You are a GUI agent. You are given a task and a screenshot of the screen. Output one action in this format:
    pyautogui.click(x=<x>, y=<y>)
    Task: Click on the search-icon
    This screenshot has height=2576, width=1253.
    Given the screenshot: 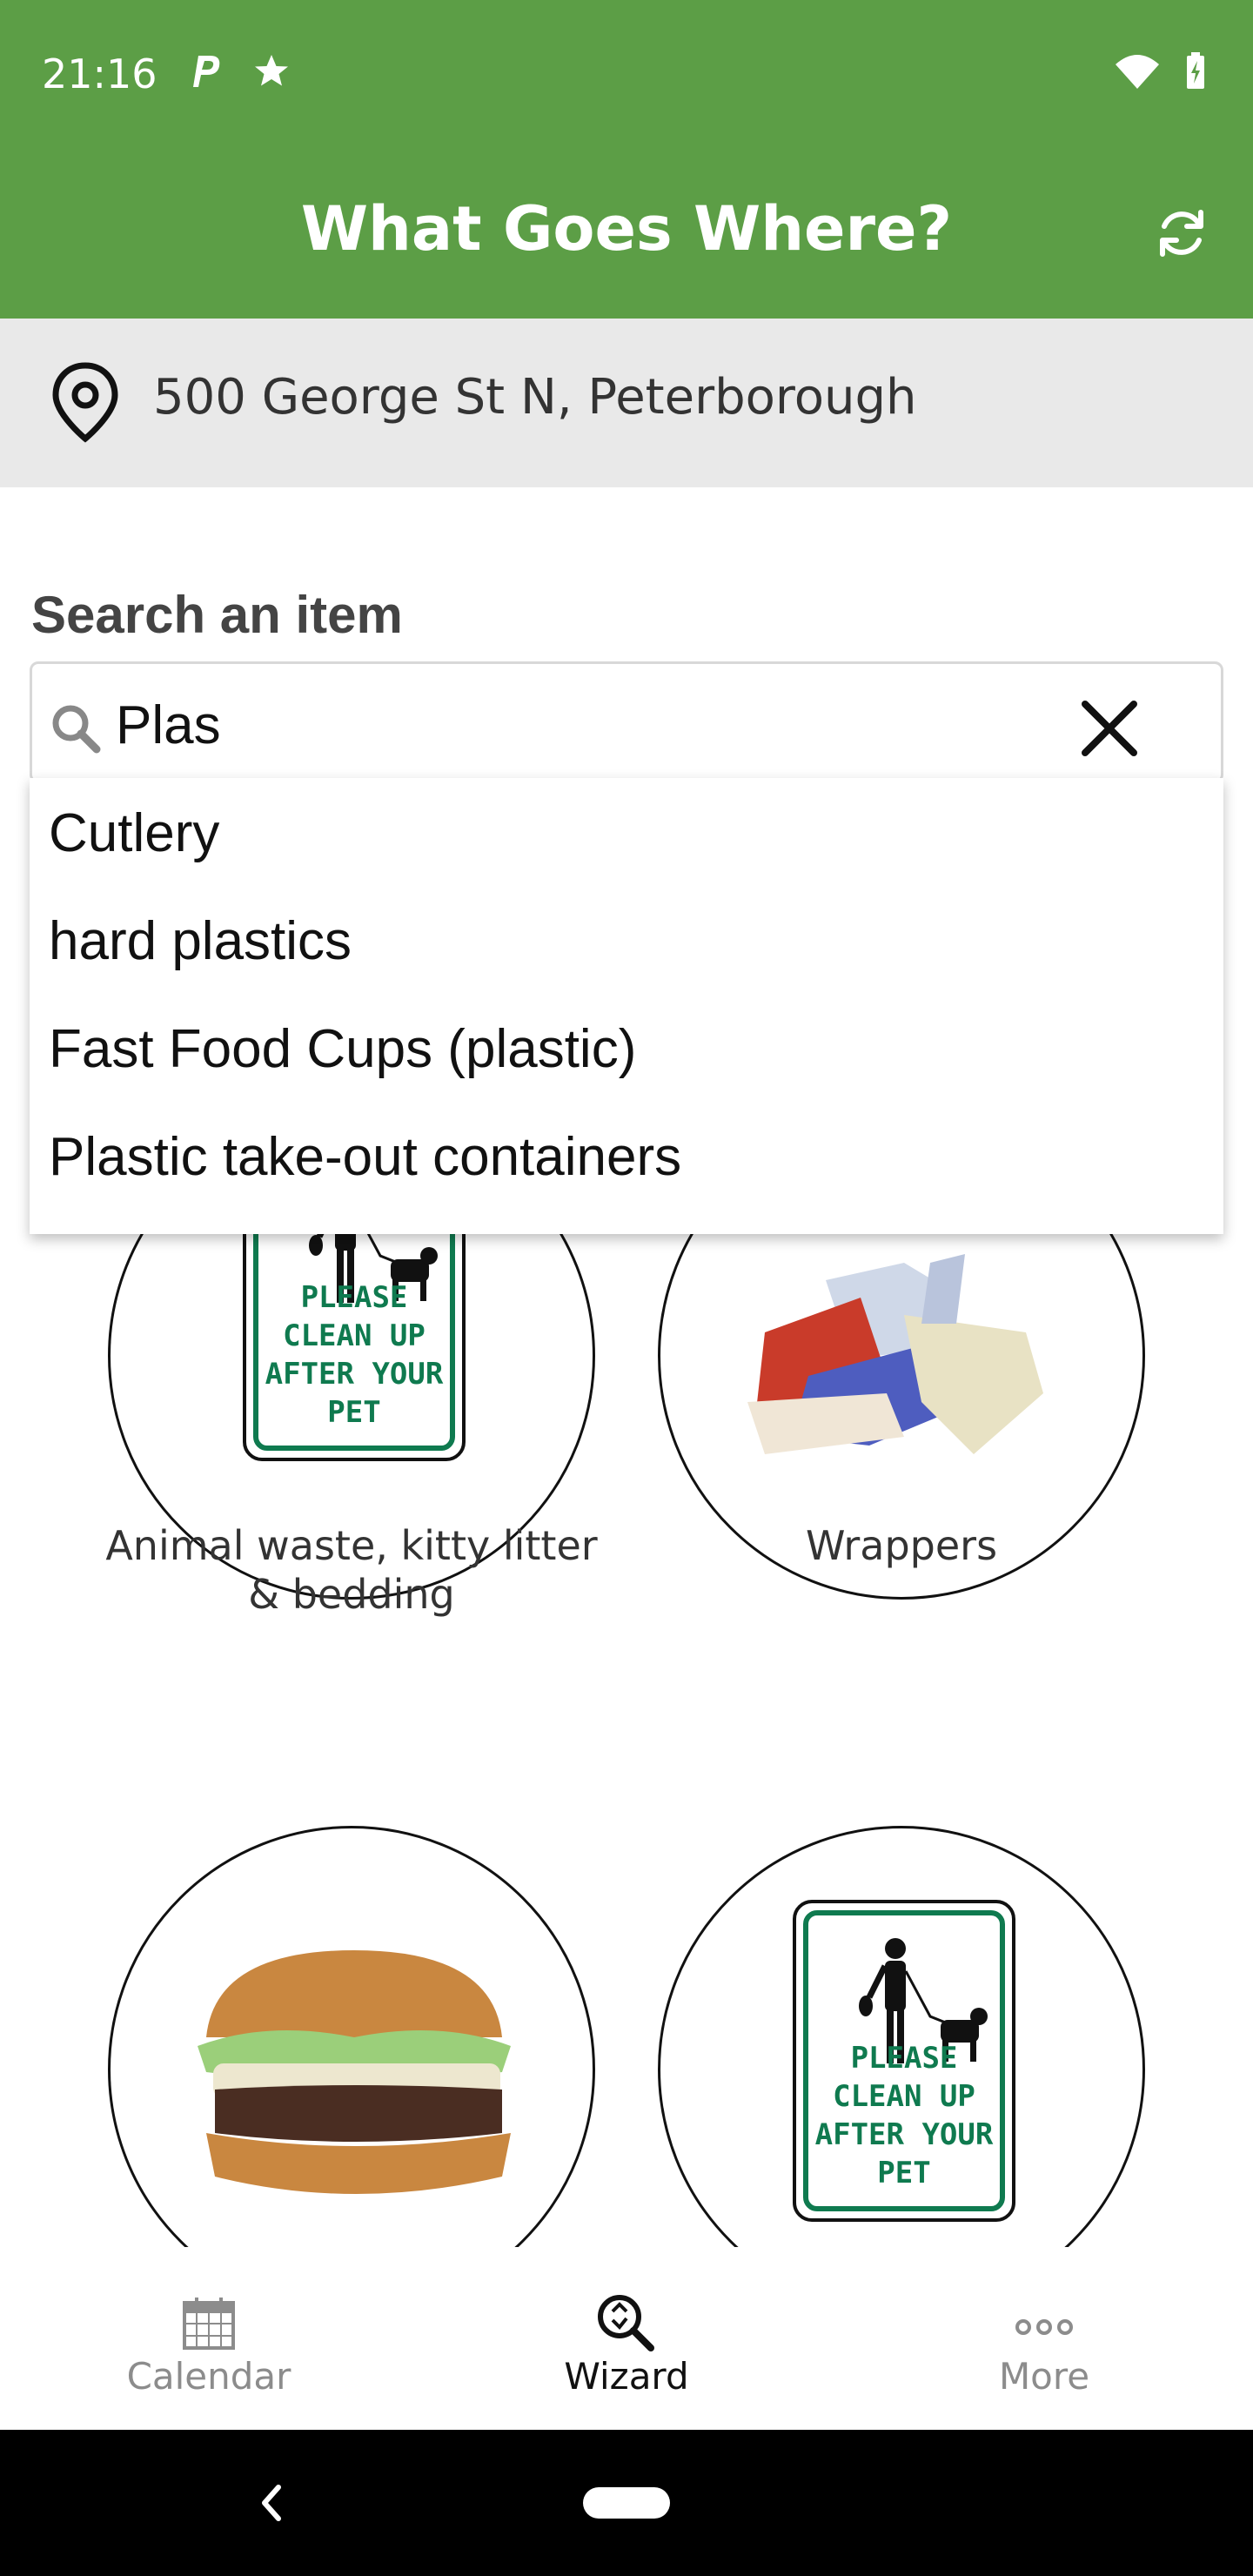 What is the action you would take?
    pyautogui.click(x=76, y=730)
    